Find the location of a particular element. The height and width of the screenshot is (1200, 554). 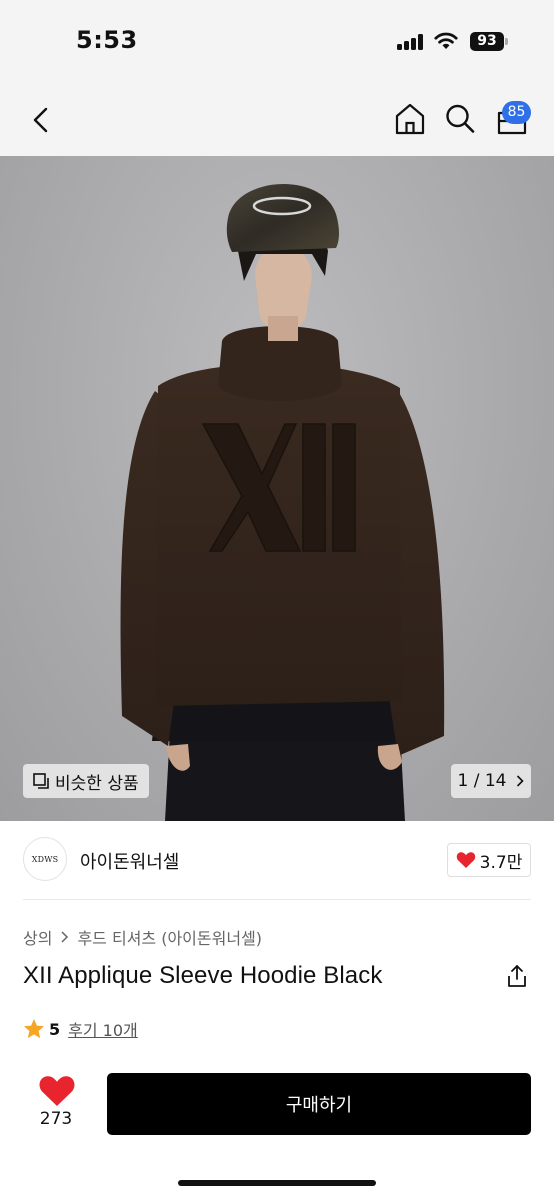

battery-cap is located at coordinates (506, 41).